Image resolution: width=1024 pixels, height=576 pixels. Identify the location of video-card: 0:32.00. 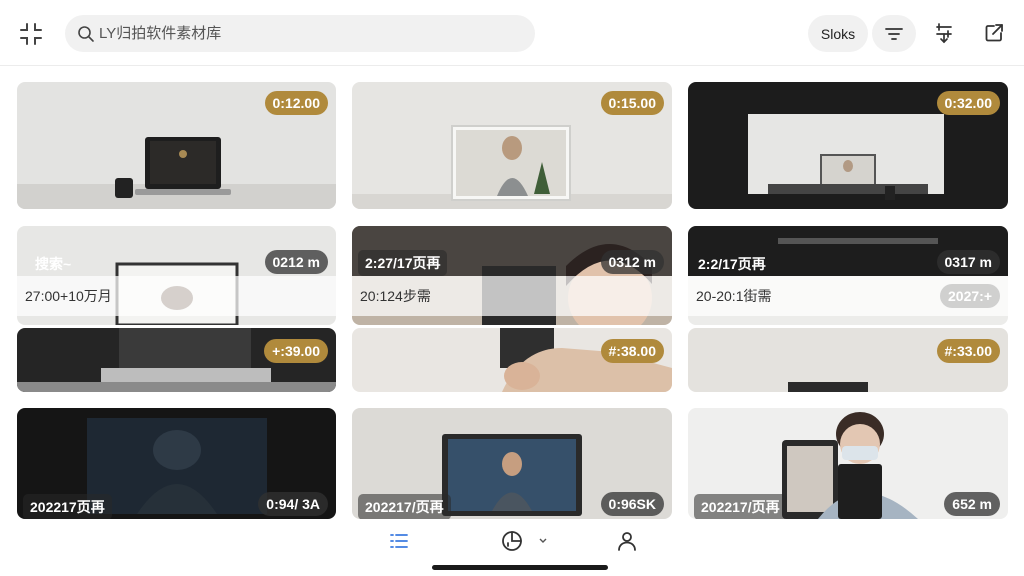
(848, 145).